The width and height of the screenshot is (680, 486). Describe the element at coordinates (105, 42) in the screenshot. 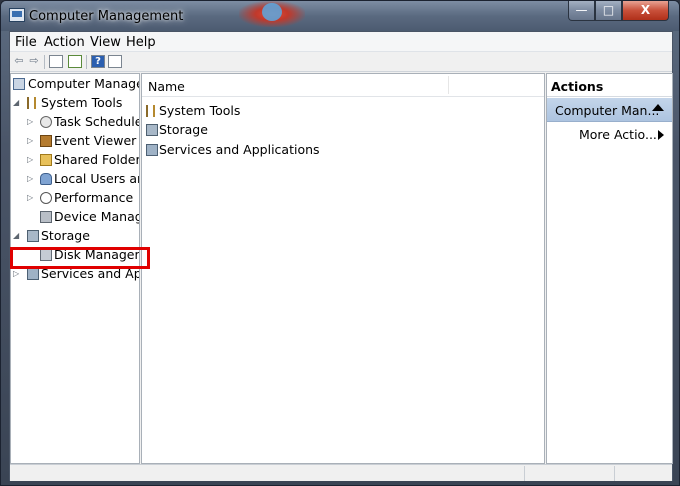

I see `menu-view: View` at that location.